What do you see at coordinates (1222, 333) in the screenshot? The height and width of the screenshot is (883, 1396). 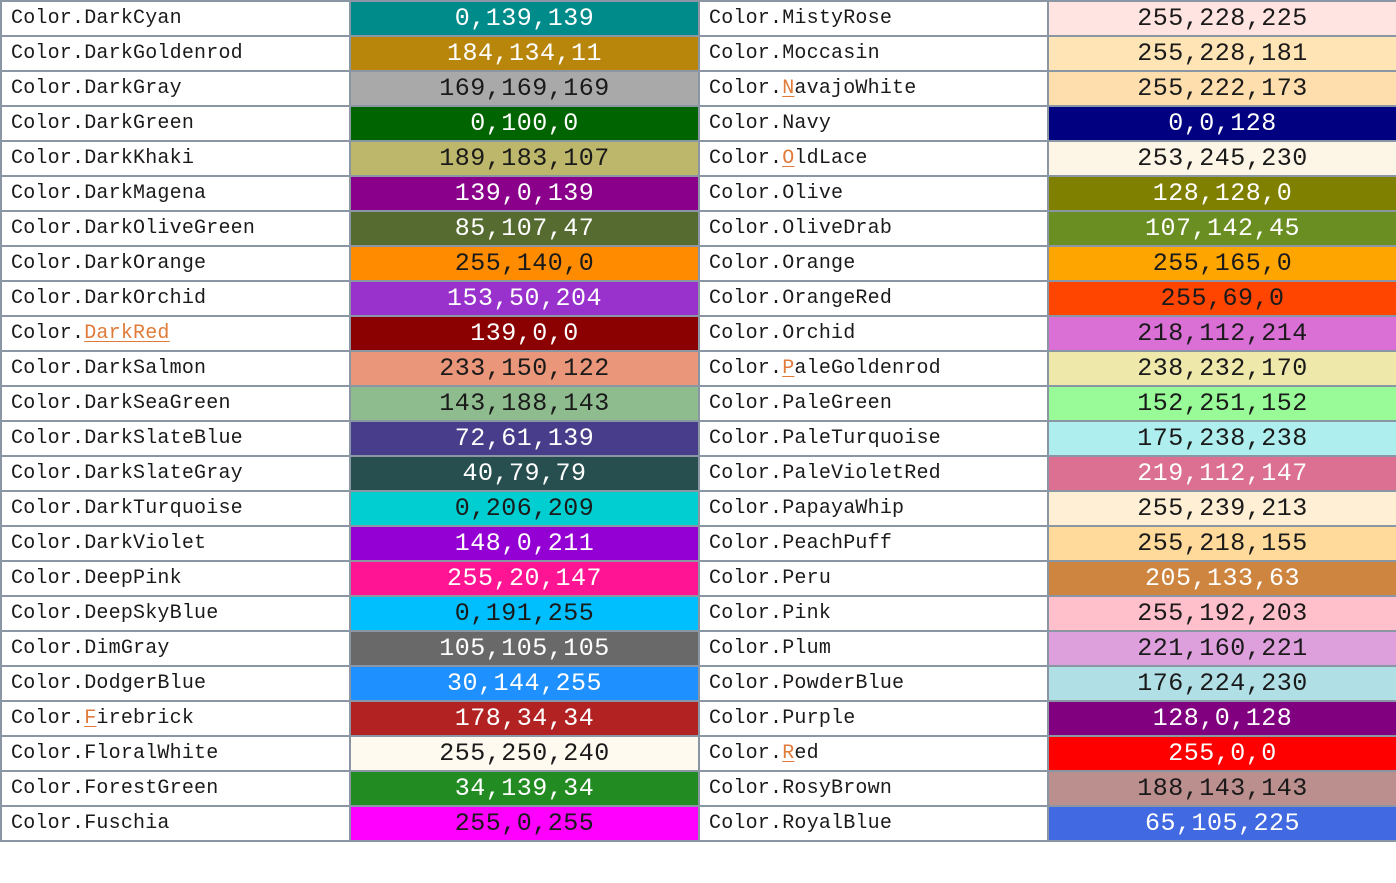 I see `rgb-value: 218,112,214` at bounding box center [1222, 333].